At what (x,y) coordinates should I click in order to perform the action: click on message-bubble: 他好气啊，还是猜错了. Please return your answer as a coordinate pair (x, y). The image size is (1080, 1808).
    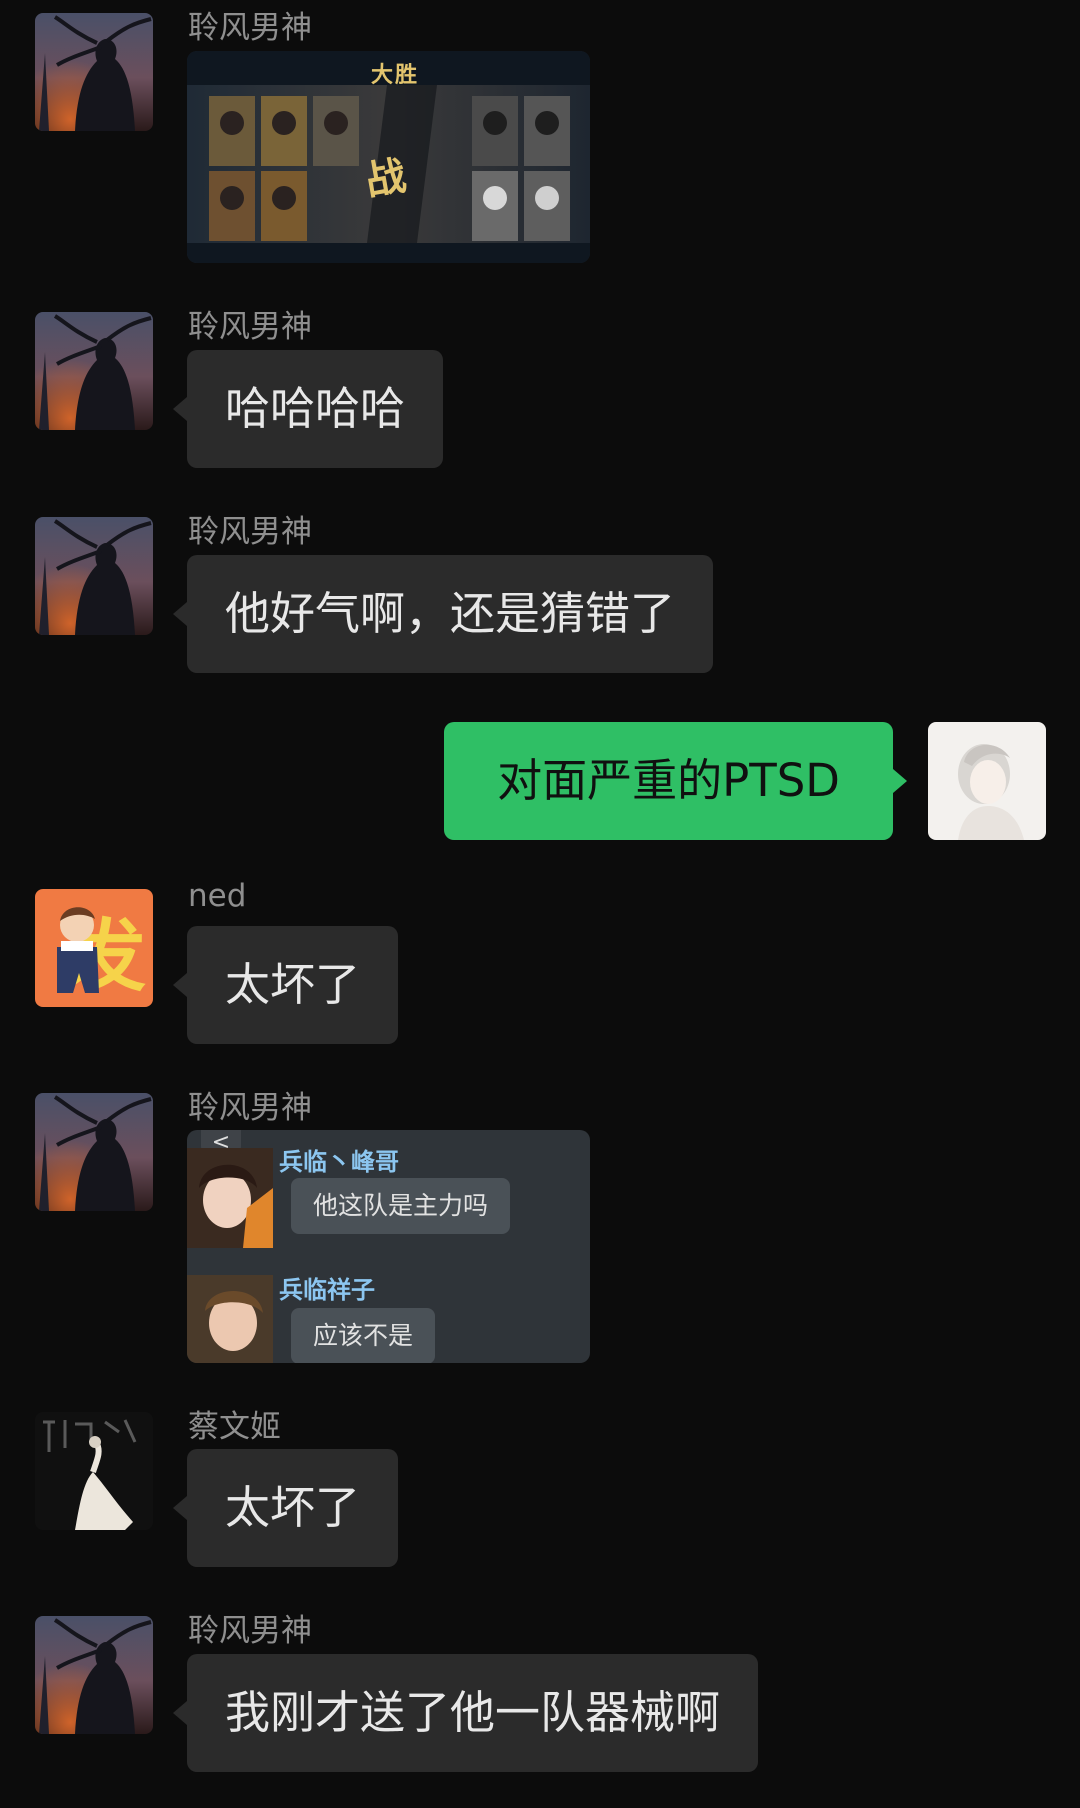
    Looking at the image, I should click on (443, 614).